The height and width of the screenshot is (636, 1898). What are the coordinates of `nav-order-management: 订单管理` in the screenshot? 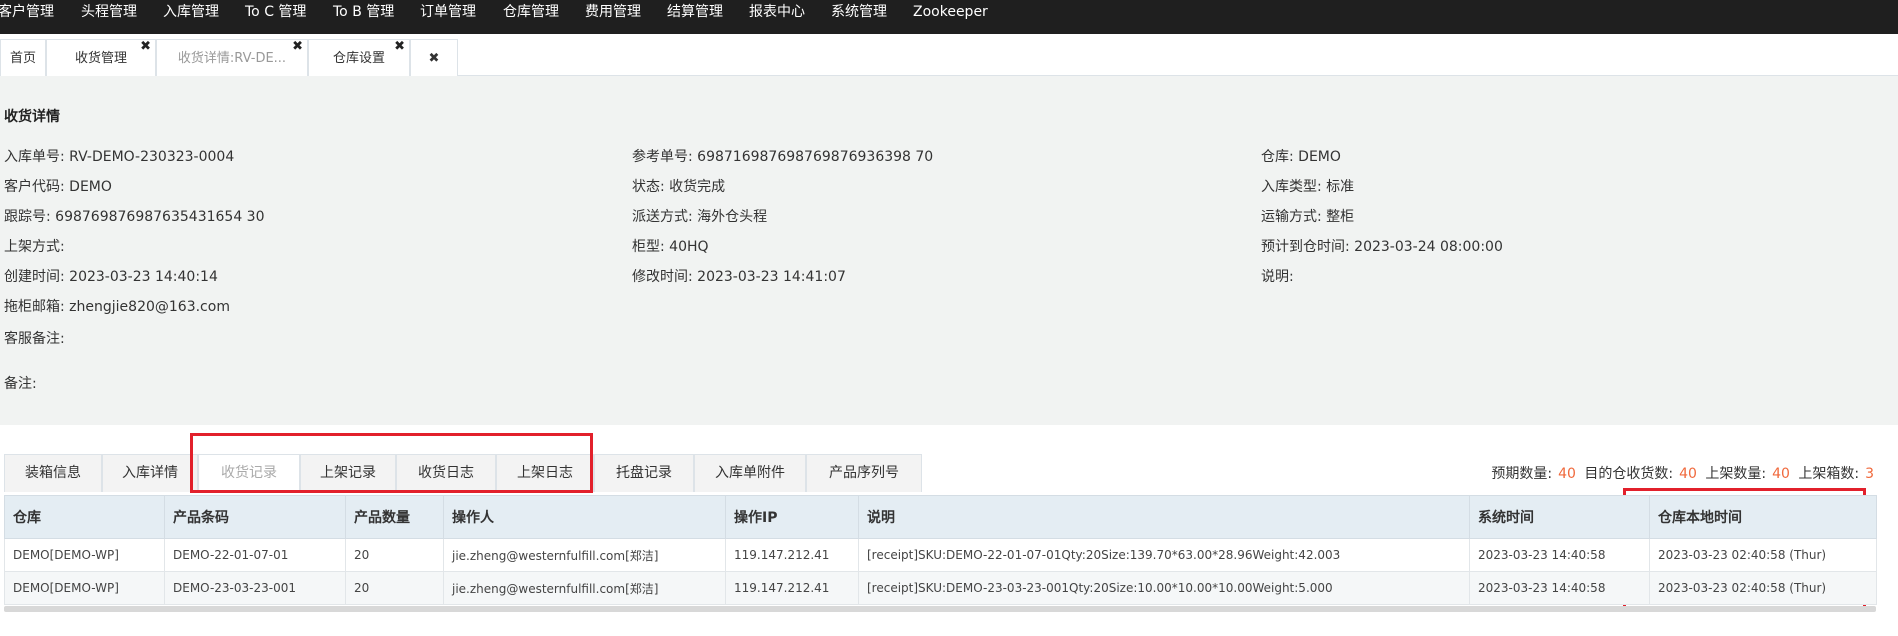 It's located at (448, 12).